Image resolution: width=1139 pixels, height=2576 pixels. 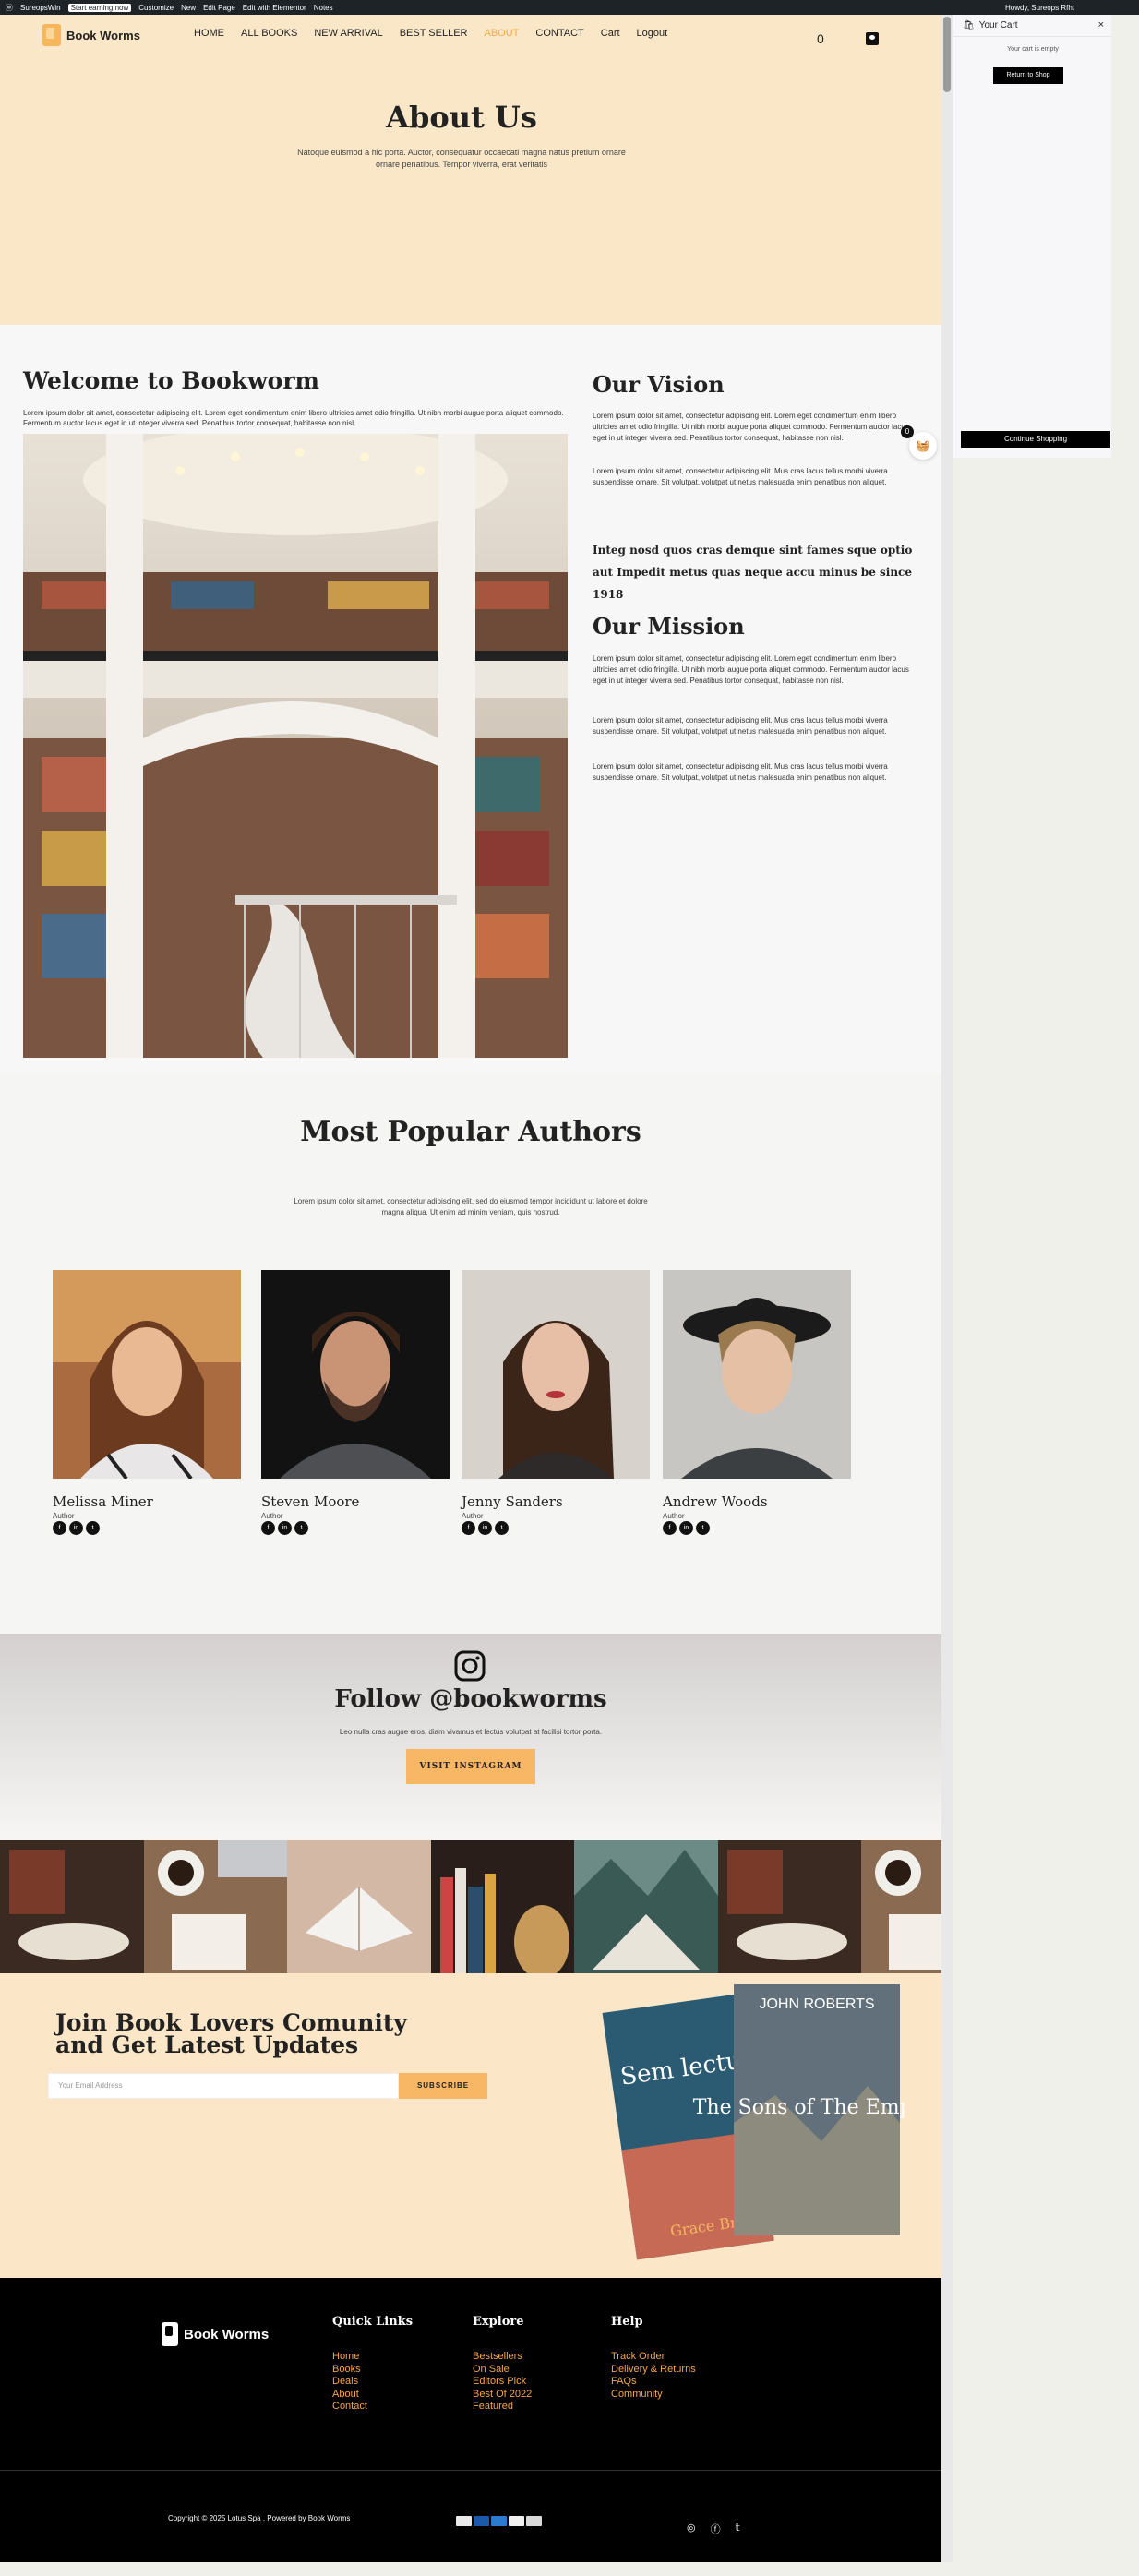 I want to click on scrollbar-thumb, so click(x=947, y=55).